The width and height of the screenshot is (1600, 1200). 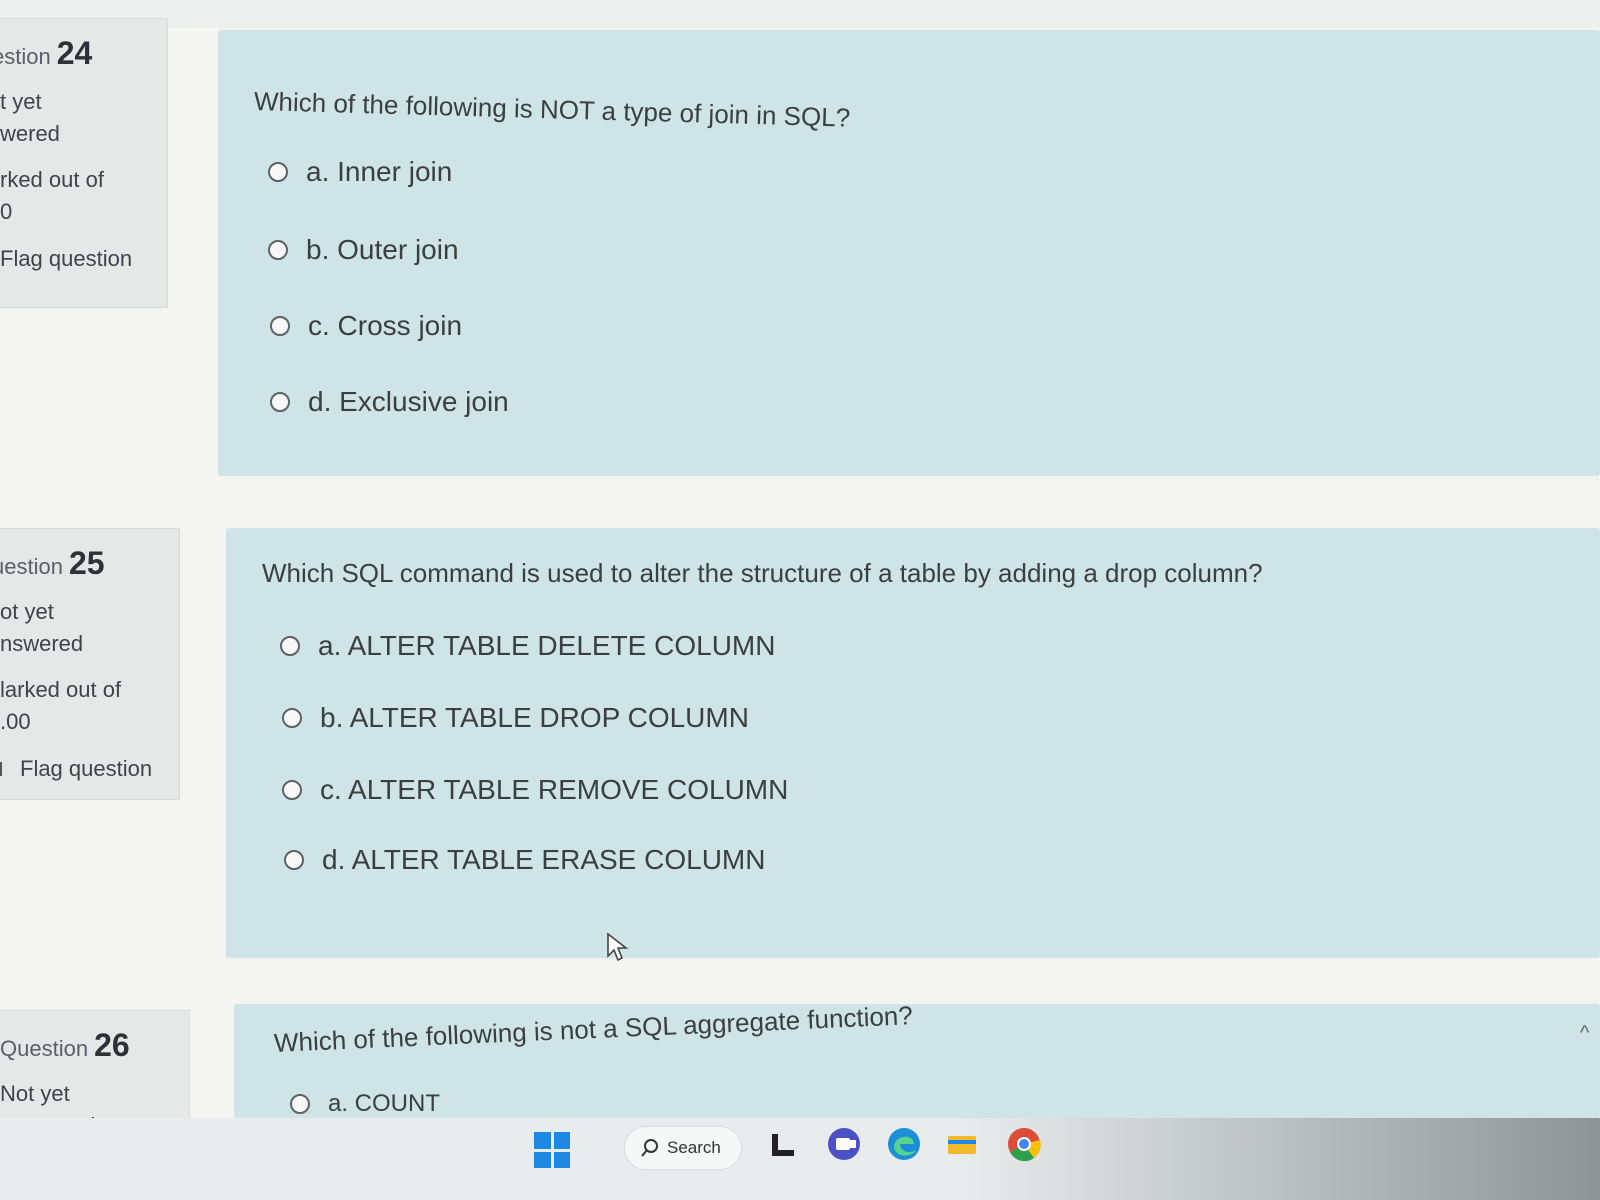 I want to click on taskbar: Search, so click(x=800, y=1159).